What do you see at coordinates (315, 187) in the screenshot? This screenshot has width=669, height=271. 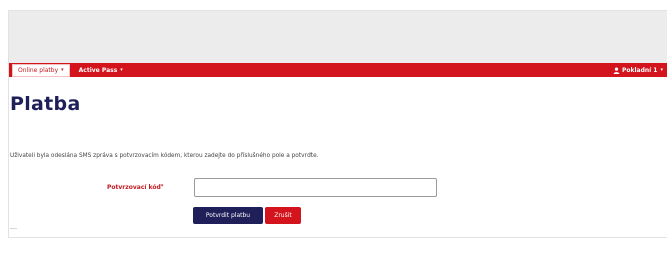 I see `confirmation-code-input` at bounding box center [315, 187].